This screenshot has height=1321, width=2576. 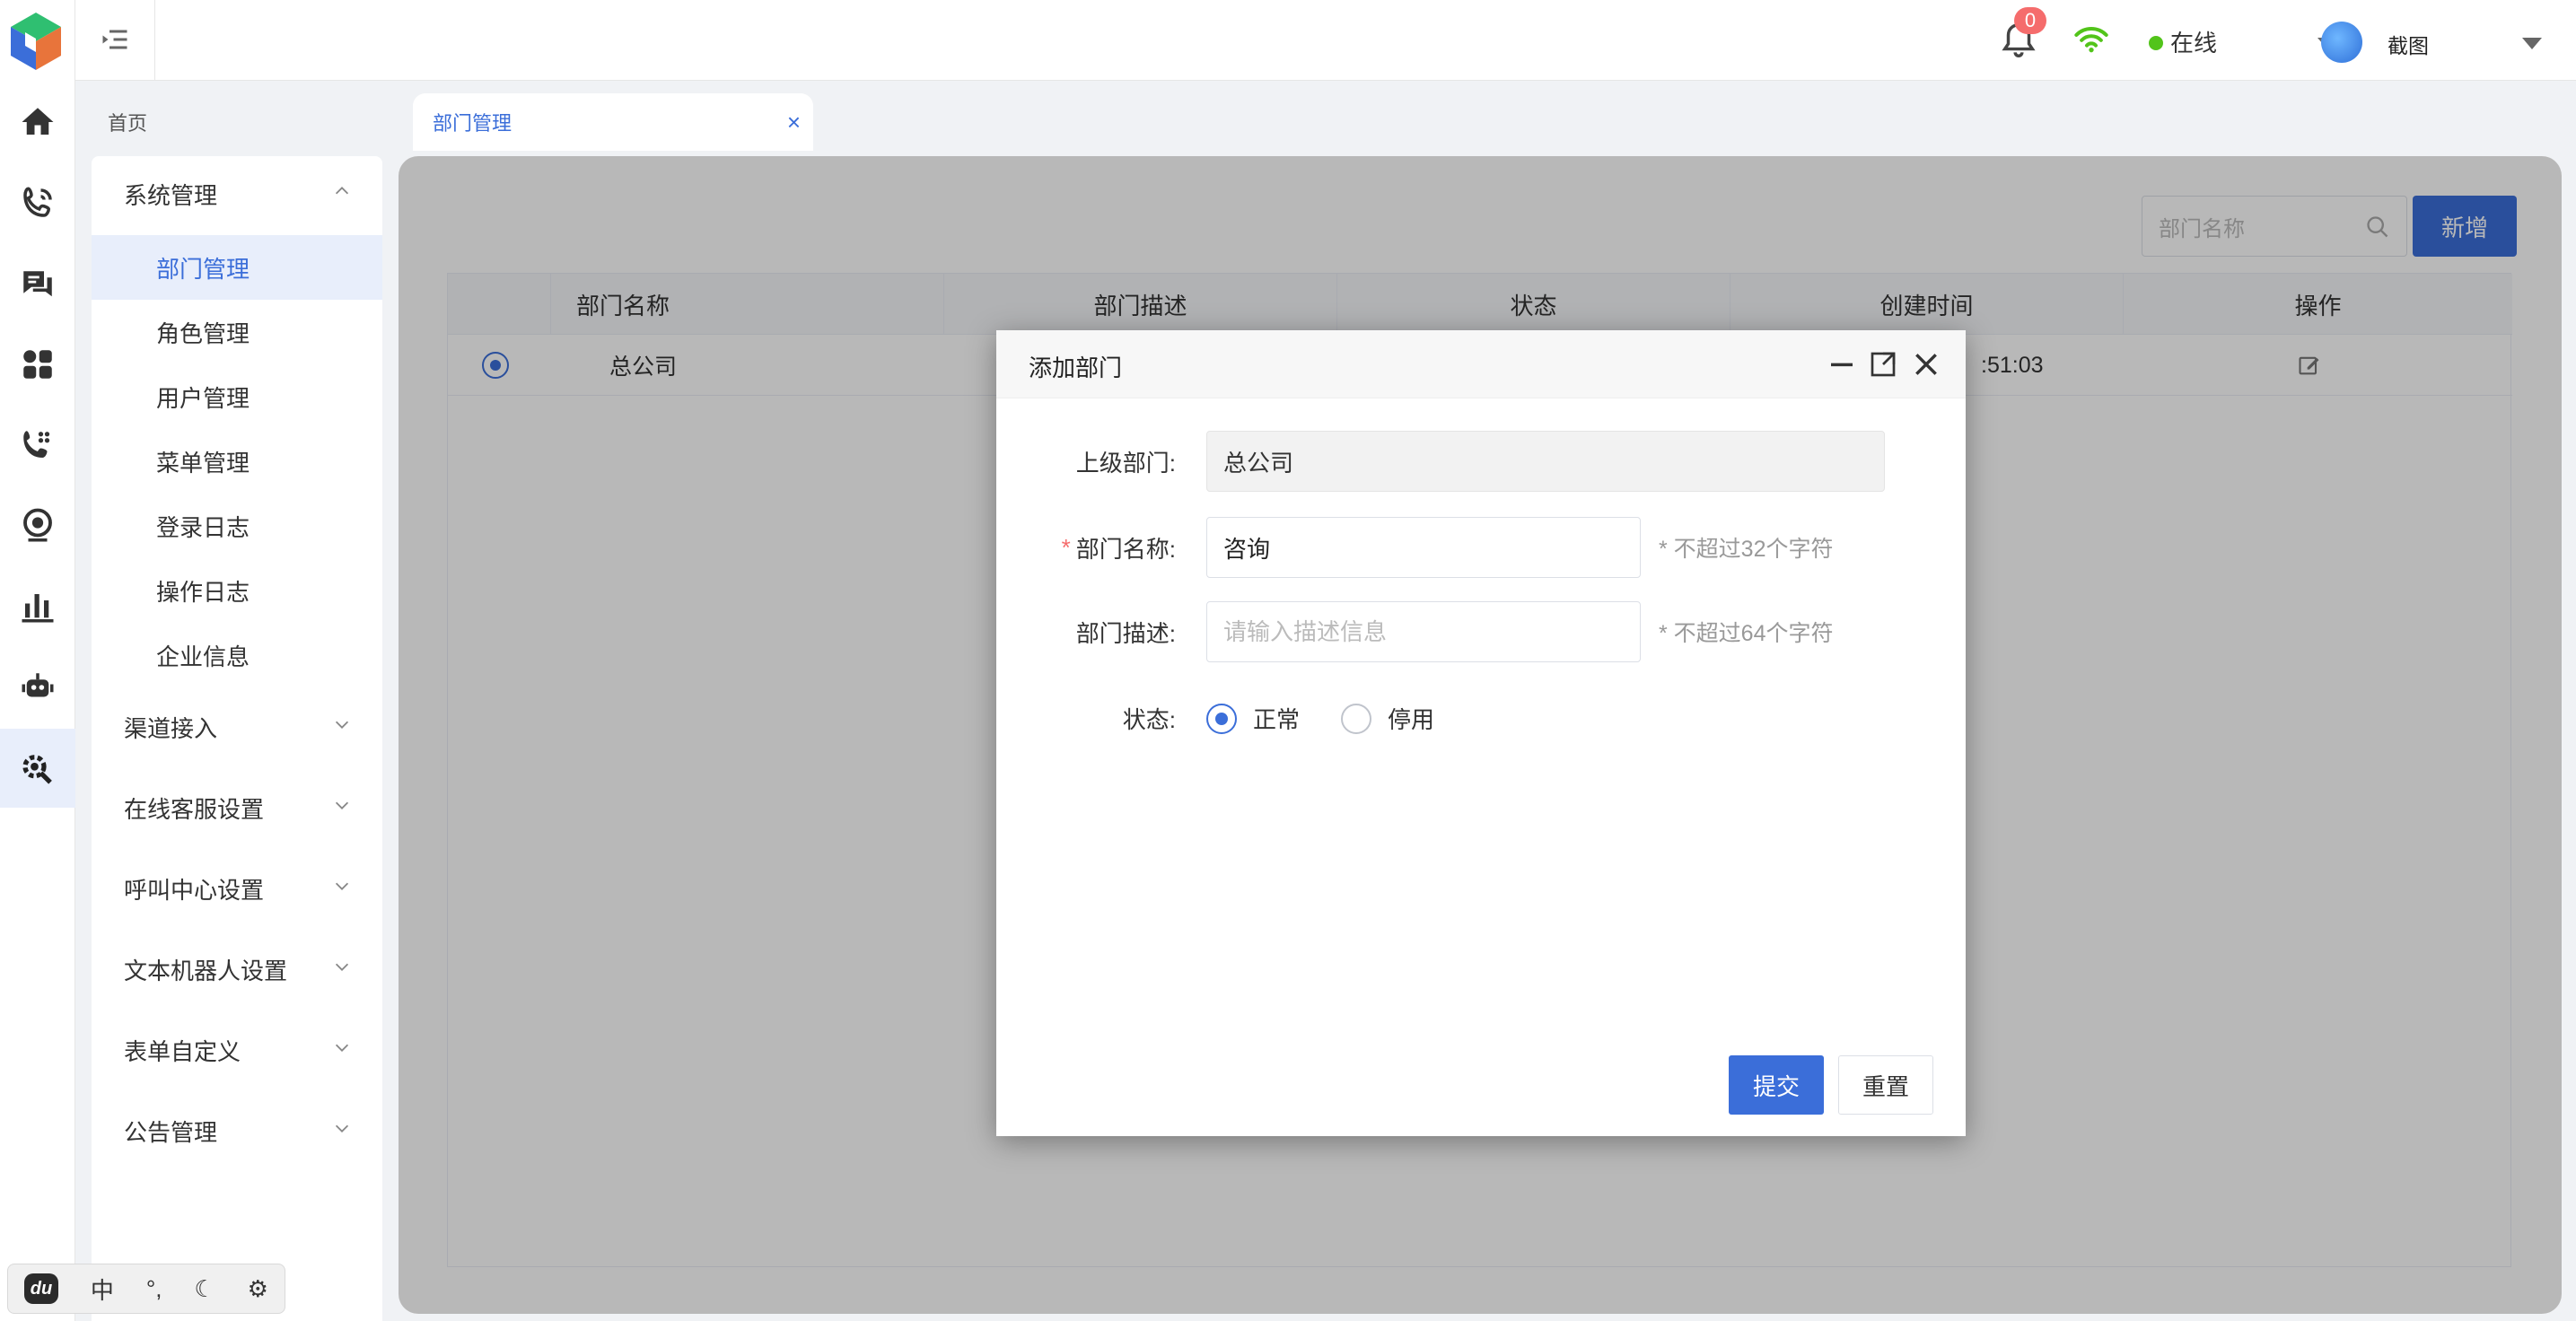 What do you see at coordinates (2532, 43) in the screenshot?
I see `user-chevron-down-icon` at bounding box center [2532, 43].